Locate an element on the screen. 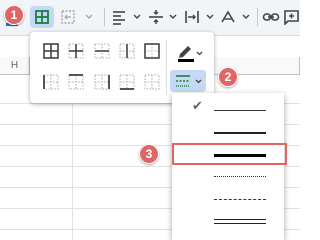  column-header-label: H is located at coordinates (14, 65).